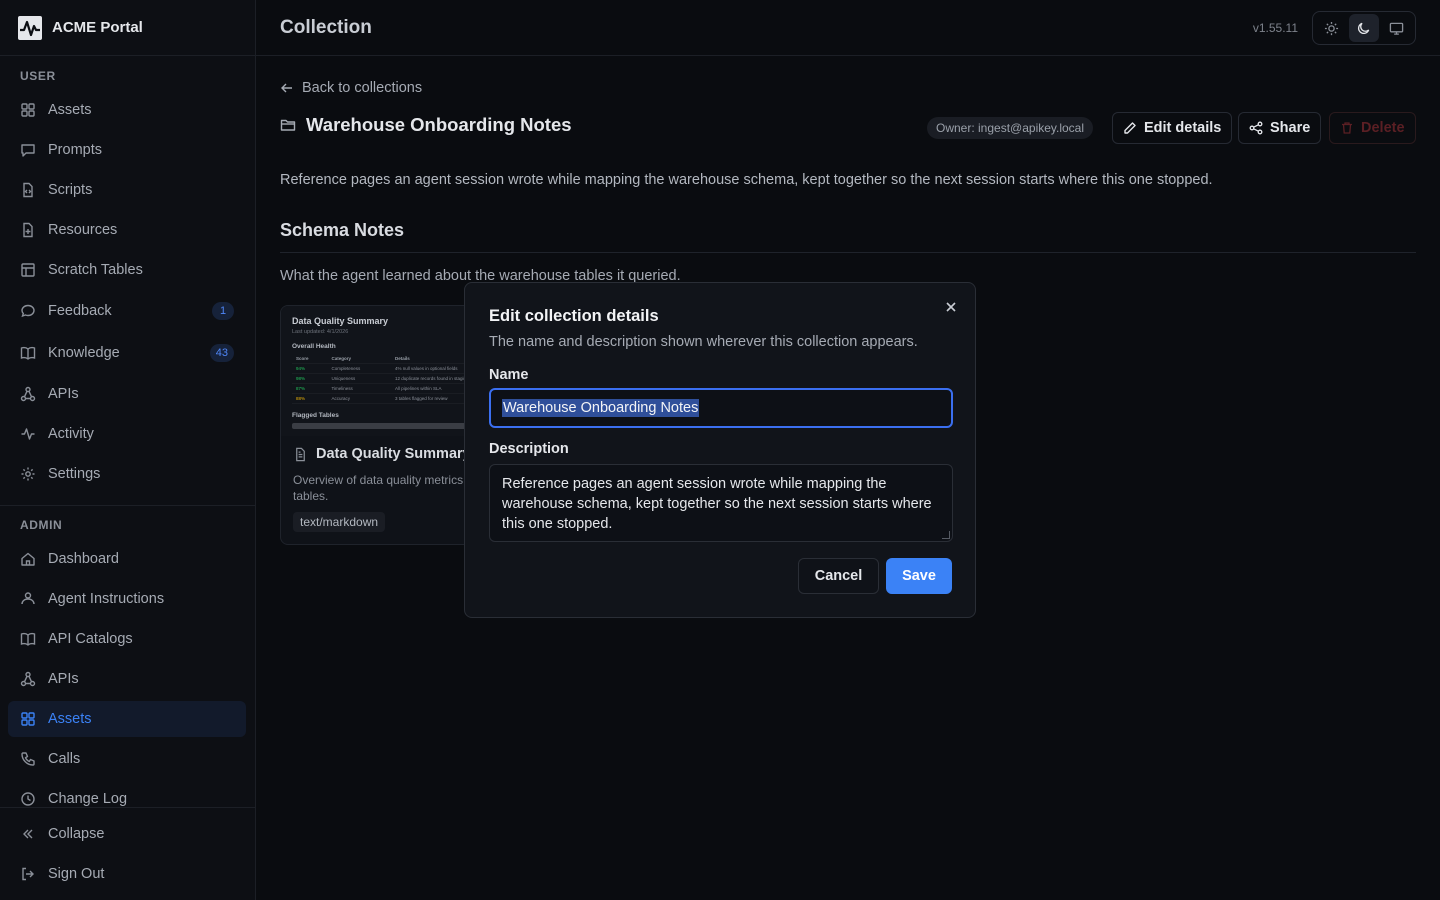 The image size is (1440, 900). I want to click on description-label: Description, so click(529, 449).